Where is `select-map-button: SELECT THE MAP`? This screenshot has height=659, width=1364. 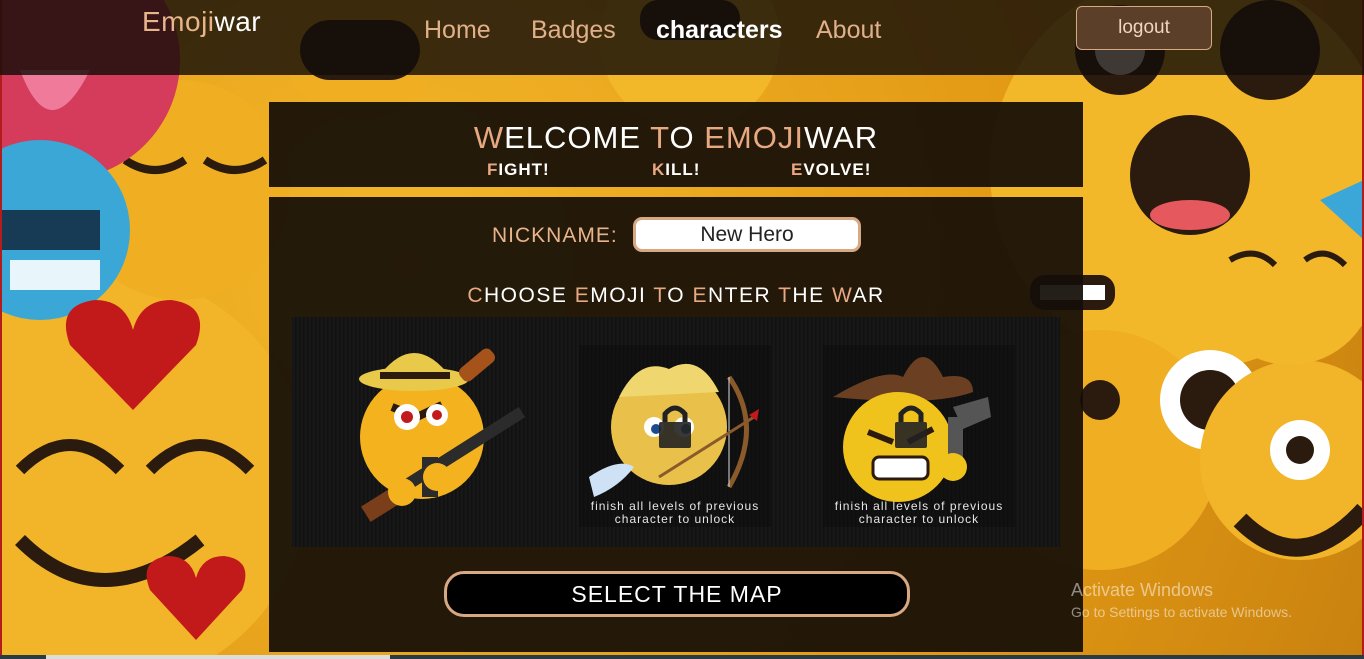
select-map-button: SELECT THE MAP is located at coordinates (677, 594).